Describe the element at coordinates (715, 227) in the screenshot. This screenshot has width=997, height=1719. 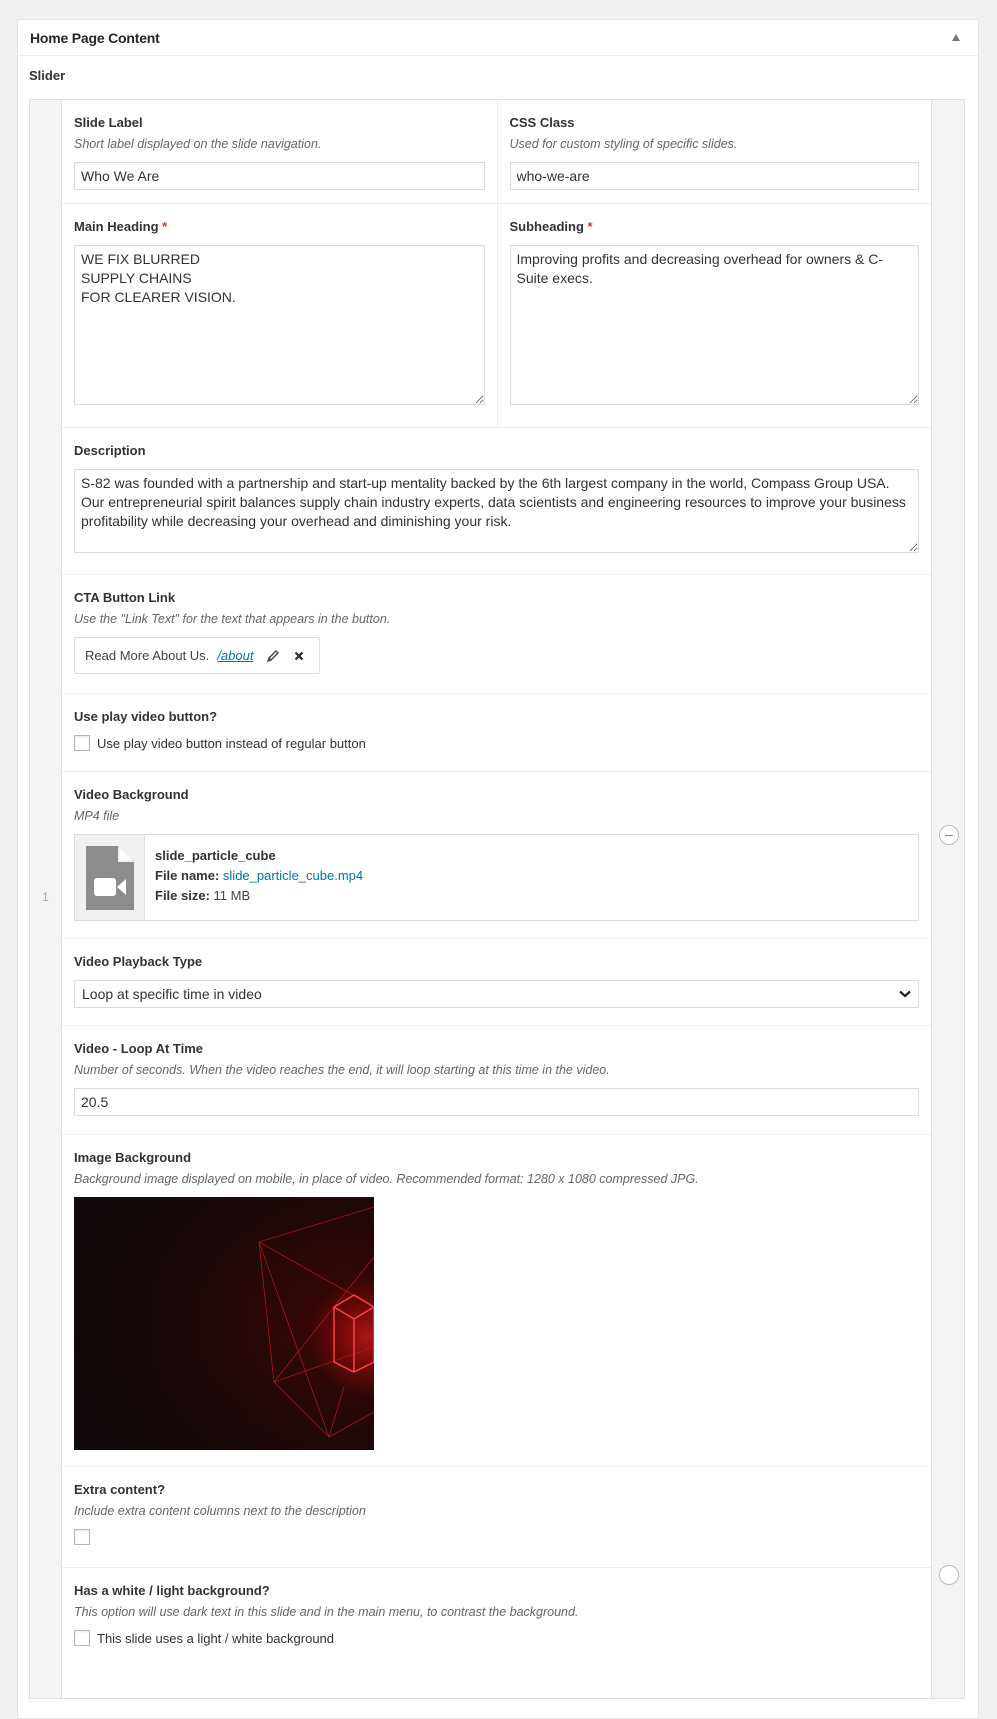
I see `subheading-label: Subheading *` at that location.